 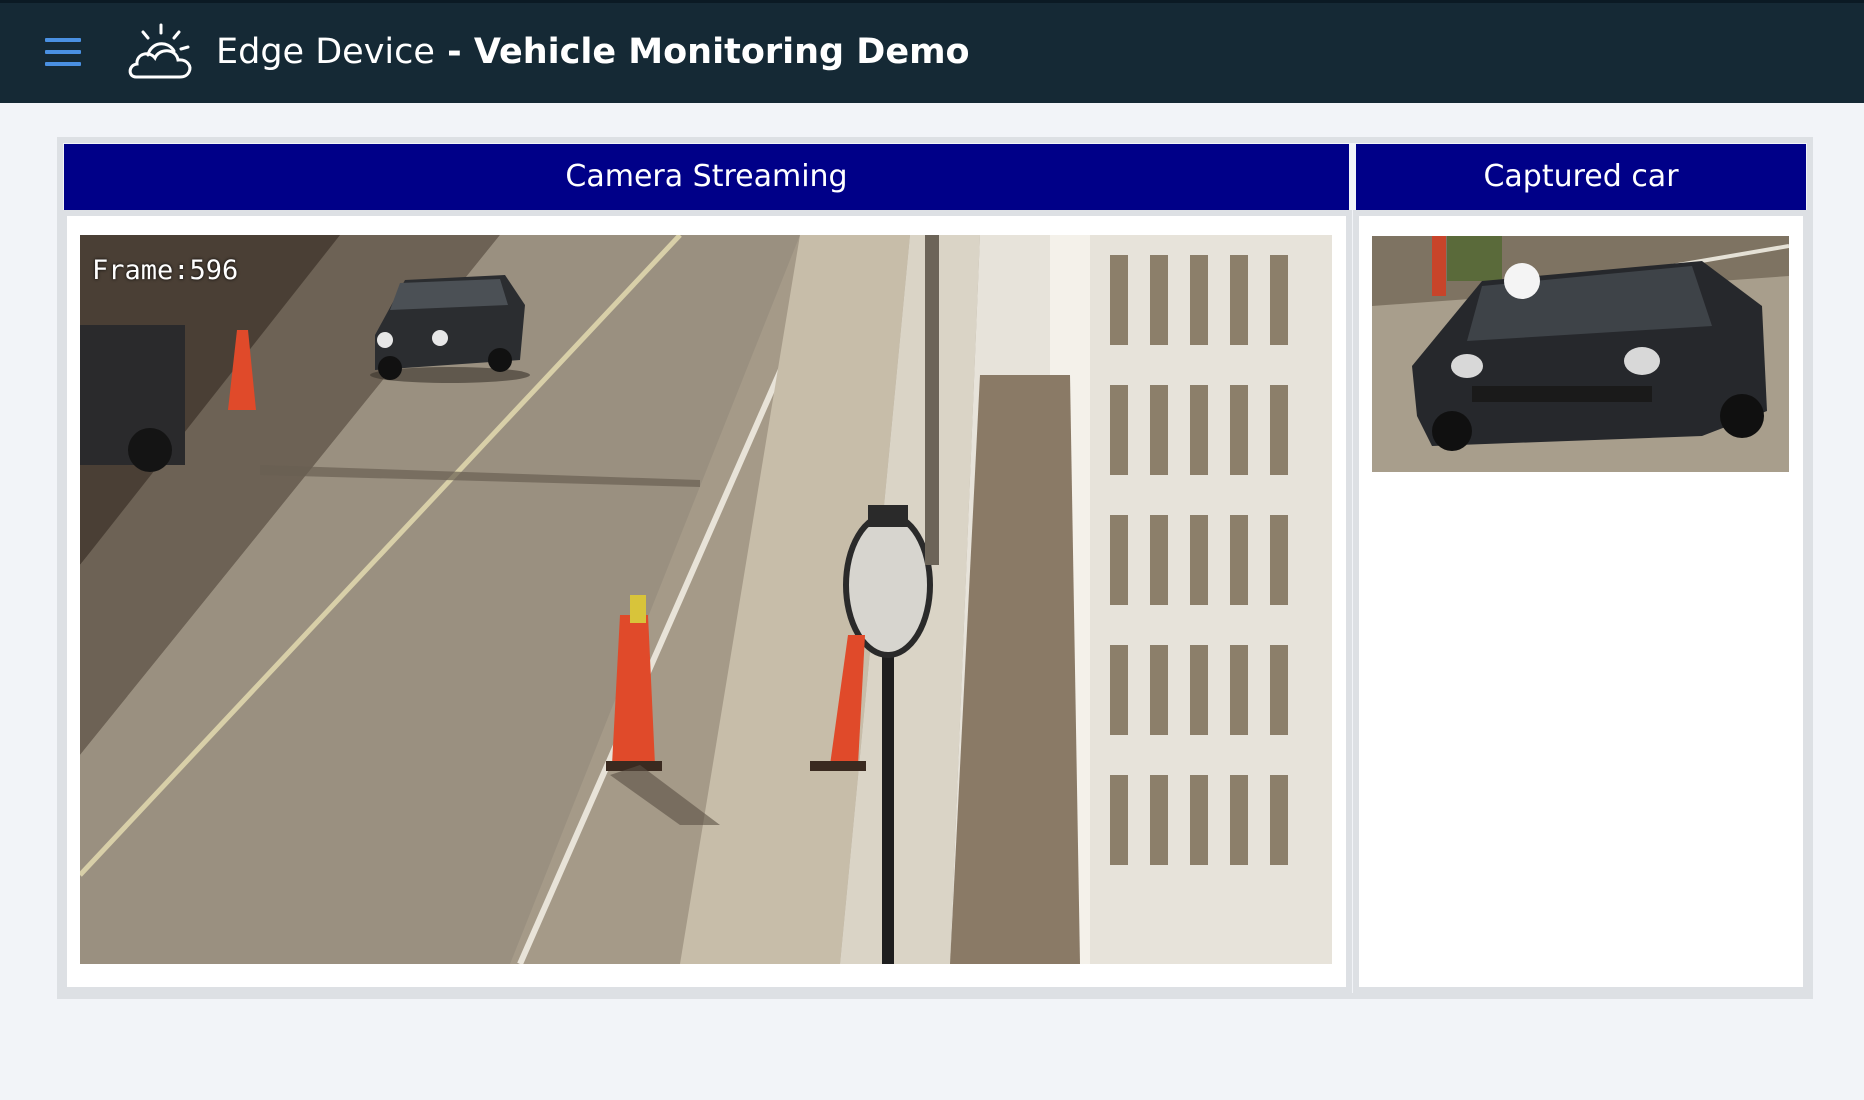 I want to click on app-title: Edge Device - Vehicle Monitoring Demo, so click(x=593, y=52).